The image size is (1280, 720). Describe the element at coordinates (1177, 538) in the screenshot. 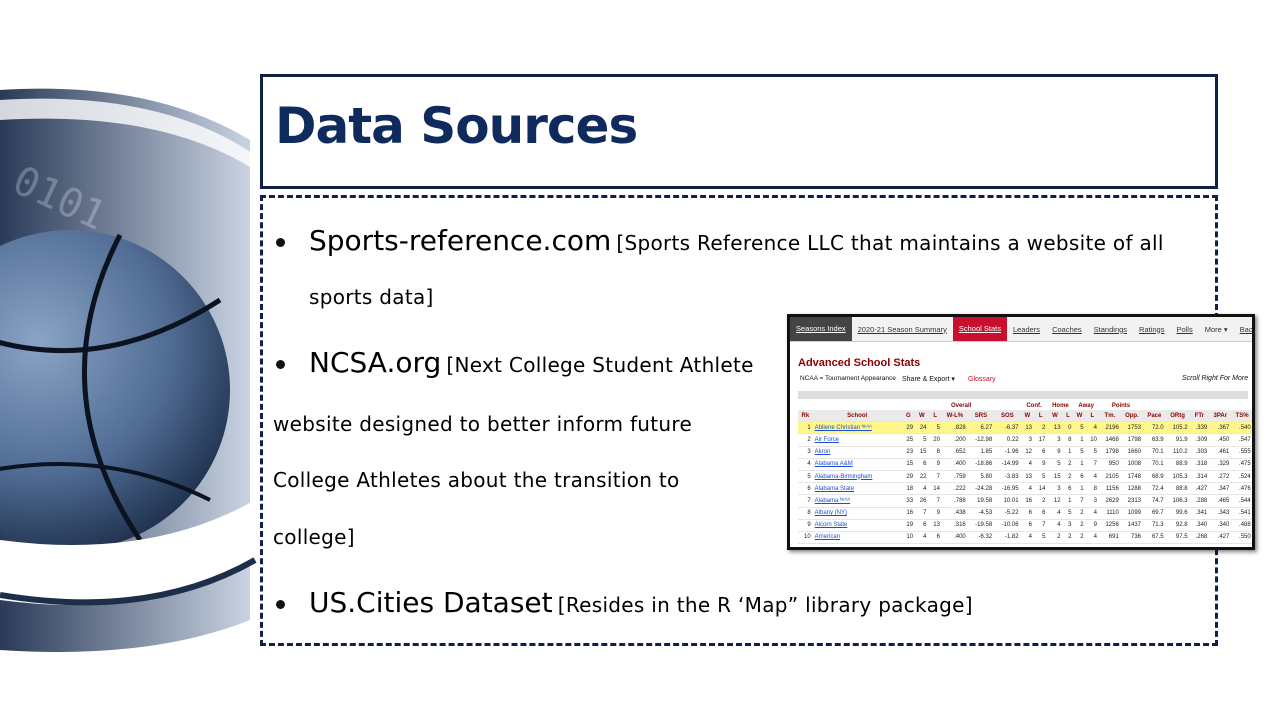

I see `table-cell: 97.5` at that location.